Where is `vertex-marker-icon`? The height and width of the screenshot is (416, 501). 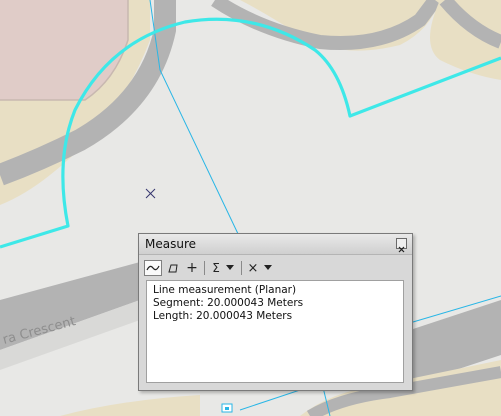
vertex-marker-icon is located at coordinates (227, 408).